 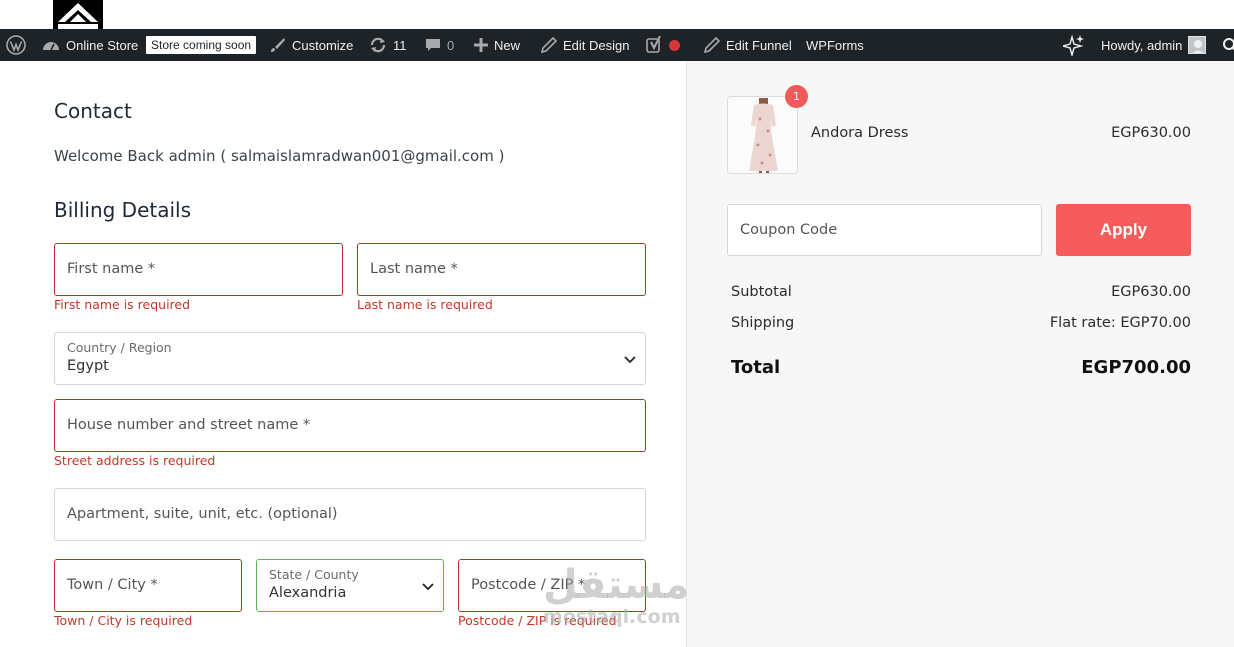 I want to click on sparkle-icon, so click(x=1073, y=45).